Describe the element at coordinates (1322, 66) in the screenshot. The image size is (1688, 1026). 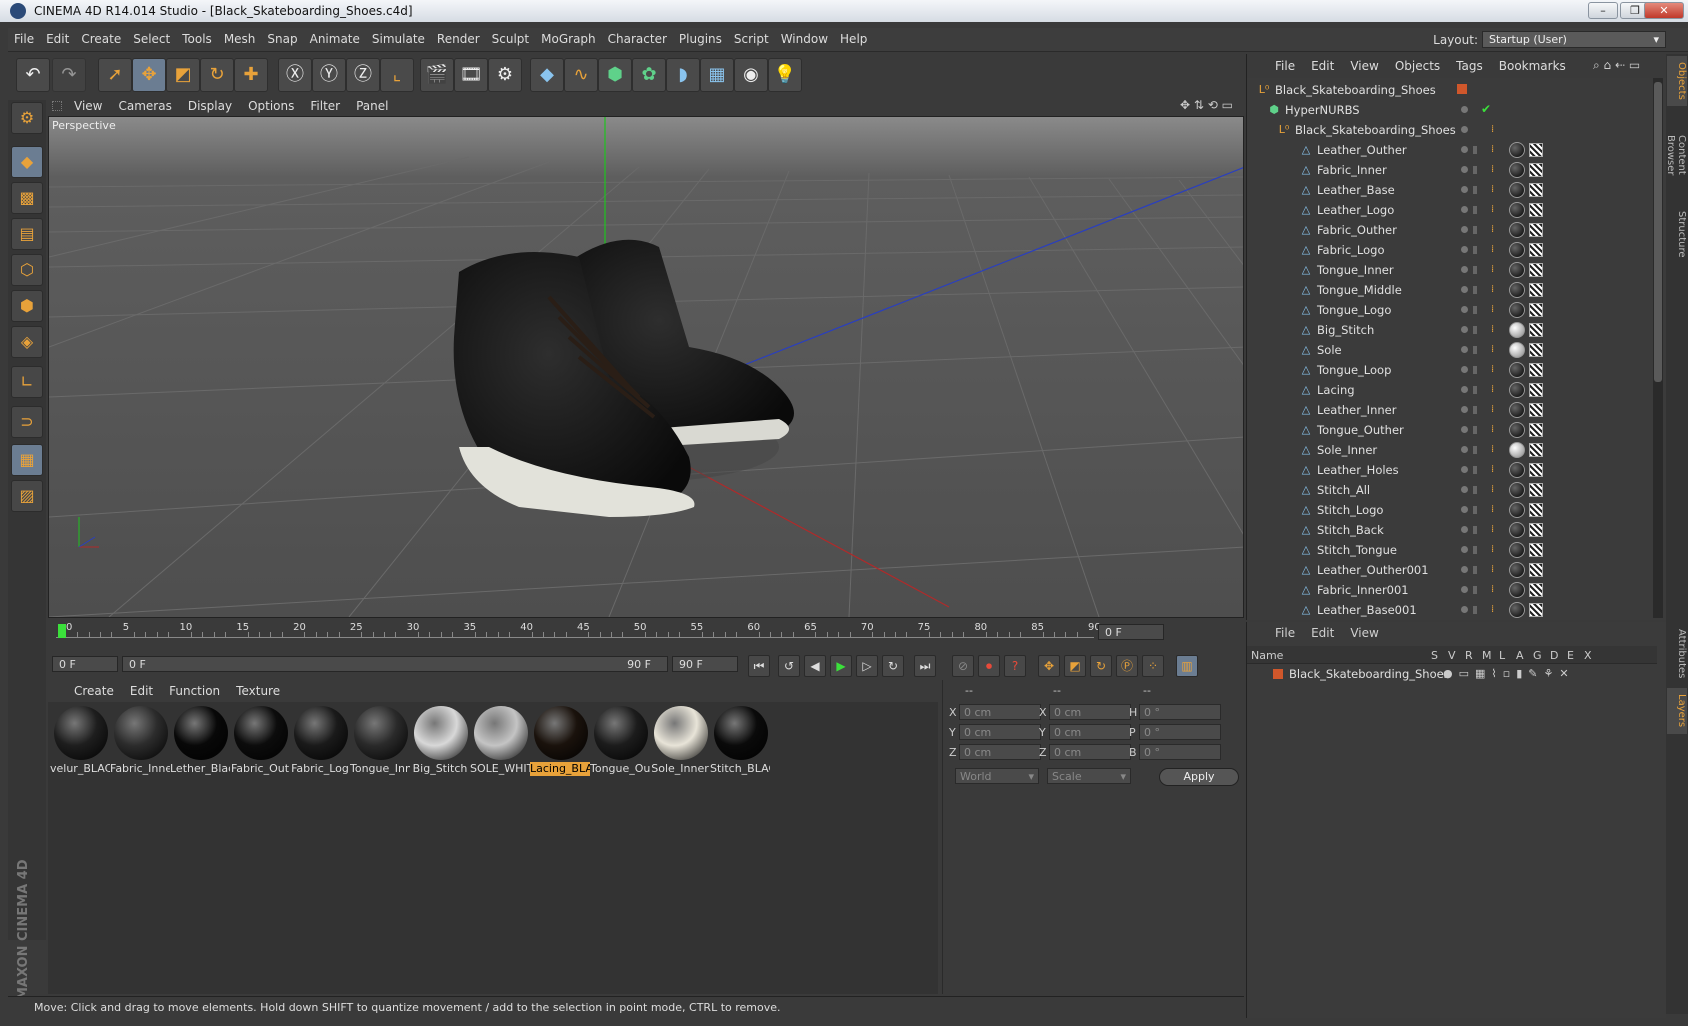
I see `objects-menu-edit: Edit` at that location.